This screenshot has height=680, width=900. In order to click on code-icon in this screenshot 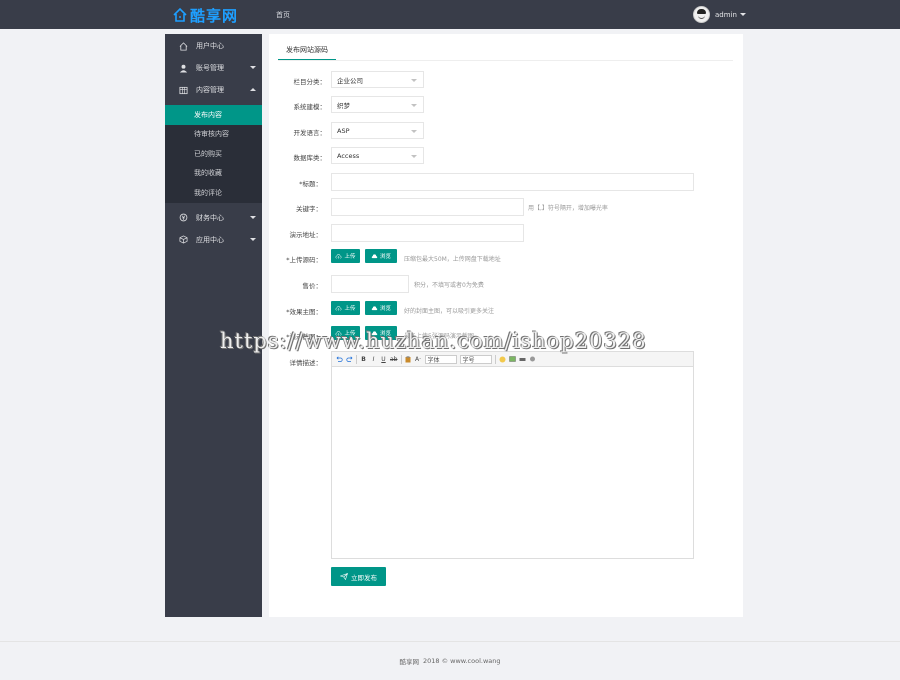, I will do `click(532, 359)`.